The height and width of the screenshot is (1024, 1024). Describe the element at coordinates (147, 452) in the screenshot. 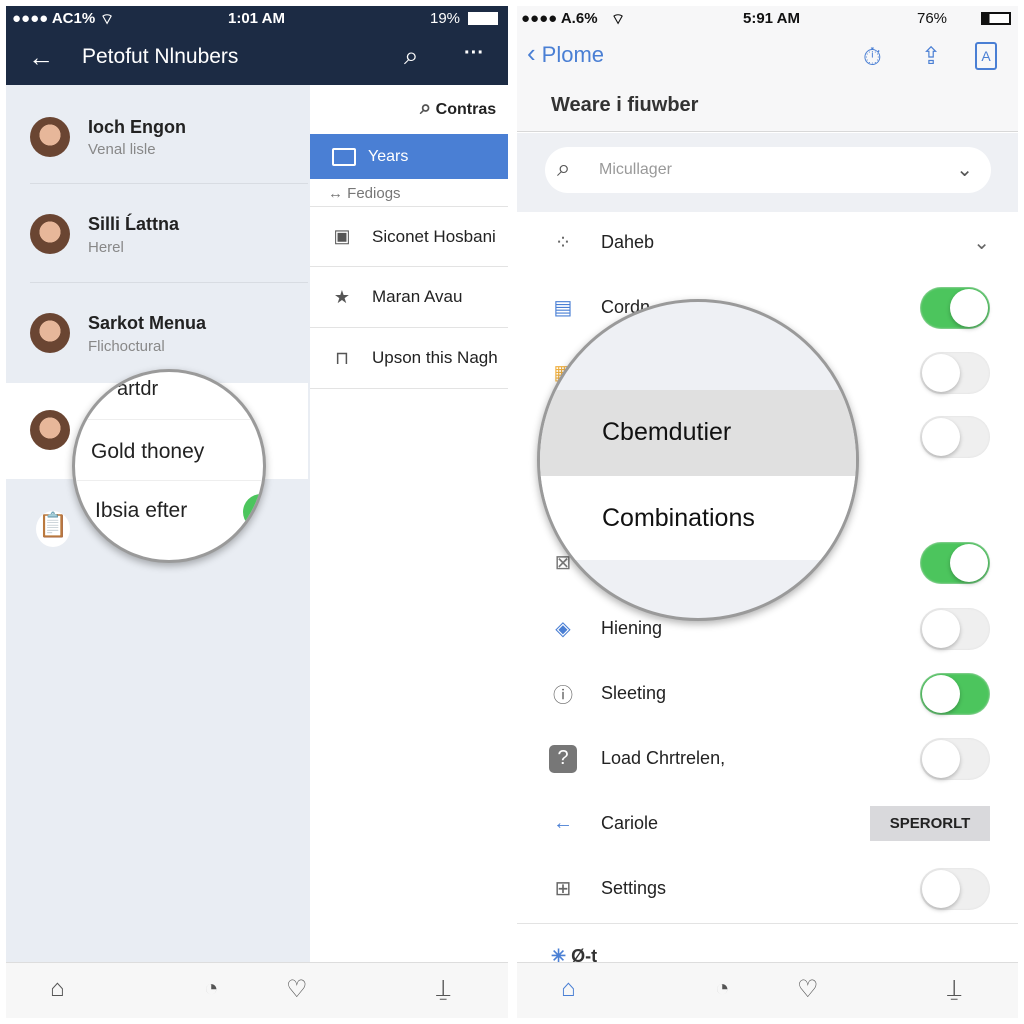

I see `magnified-item: Gold thoney` at that location.